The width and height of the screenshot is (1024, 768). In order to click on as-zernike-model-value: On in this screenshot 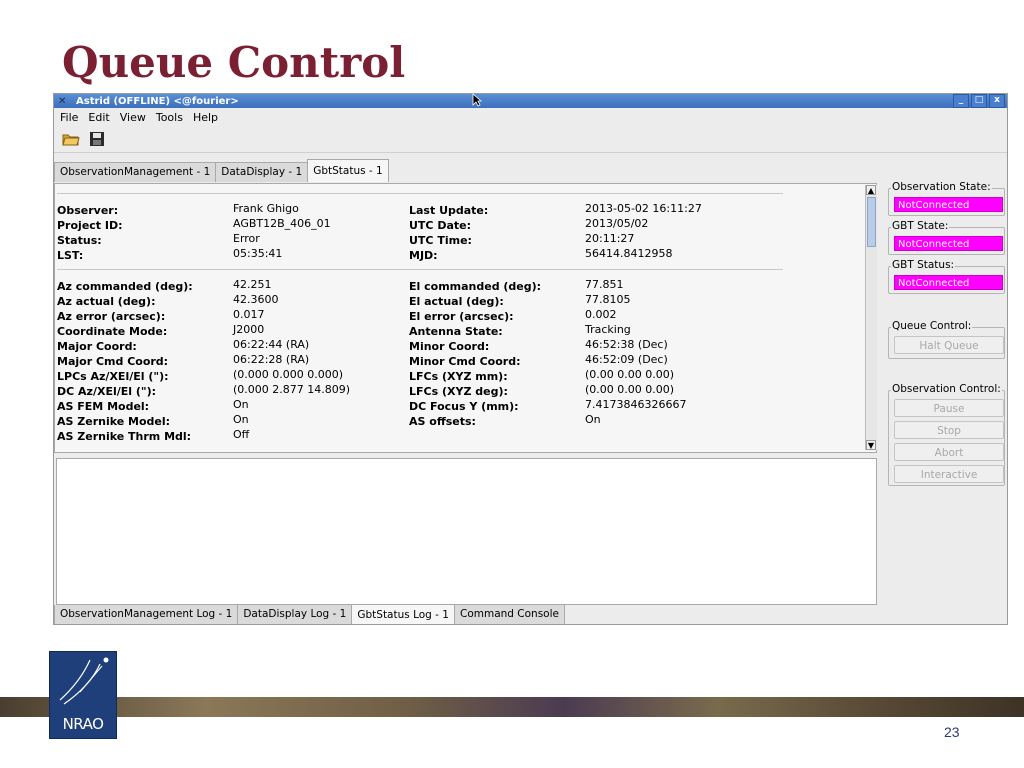, I will do `click(241, 419)`.